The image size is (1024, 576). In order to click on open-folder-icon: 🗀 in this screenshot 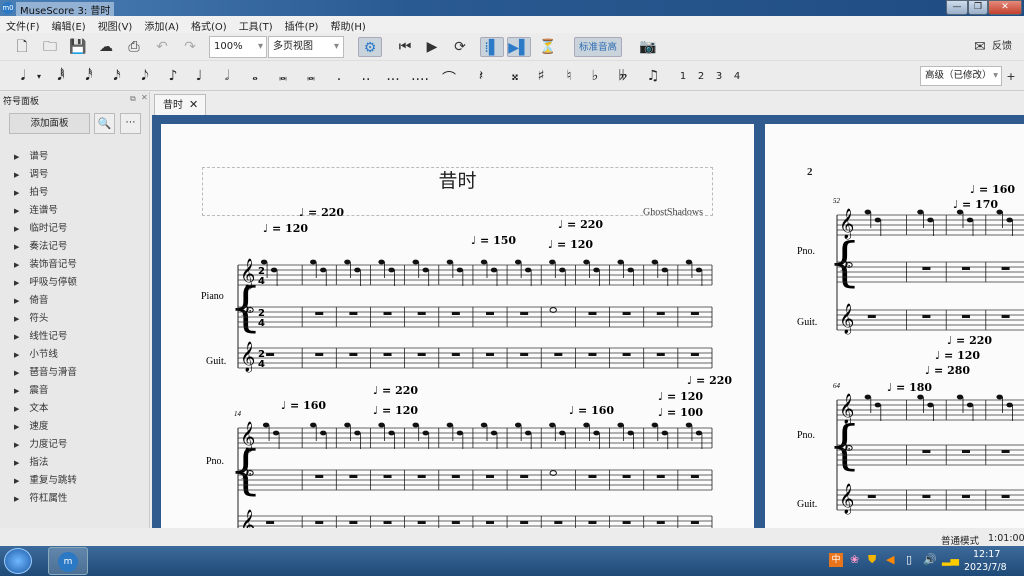, I will do `click(50, 47)`.